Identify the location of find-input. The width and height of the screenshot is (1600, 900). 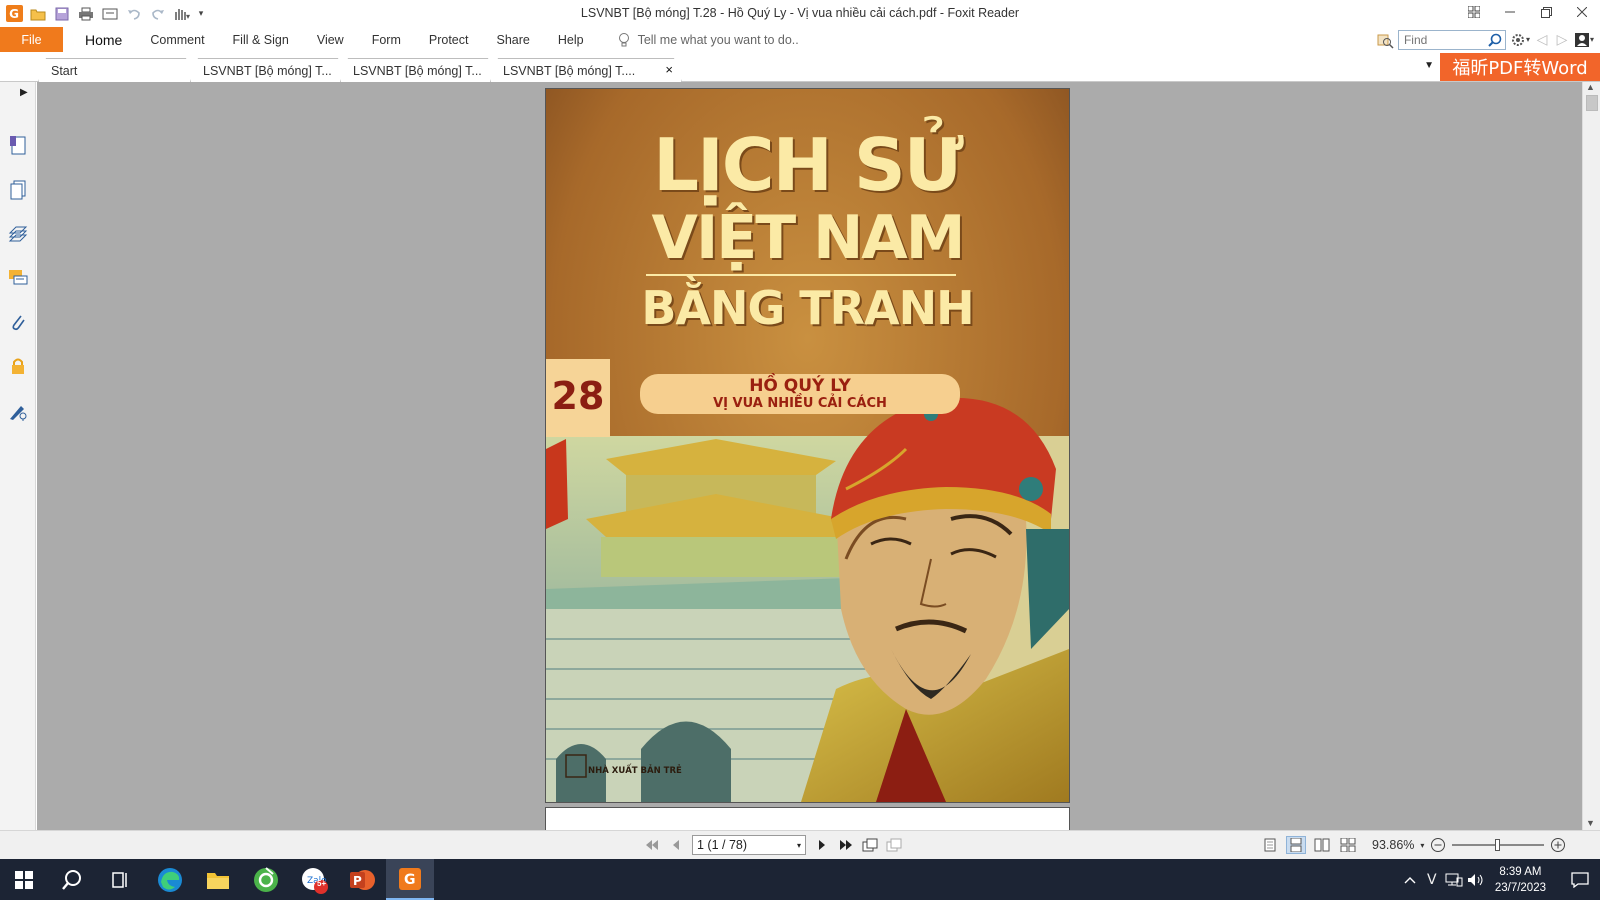
(1444, 39).